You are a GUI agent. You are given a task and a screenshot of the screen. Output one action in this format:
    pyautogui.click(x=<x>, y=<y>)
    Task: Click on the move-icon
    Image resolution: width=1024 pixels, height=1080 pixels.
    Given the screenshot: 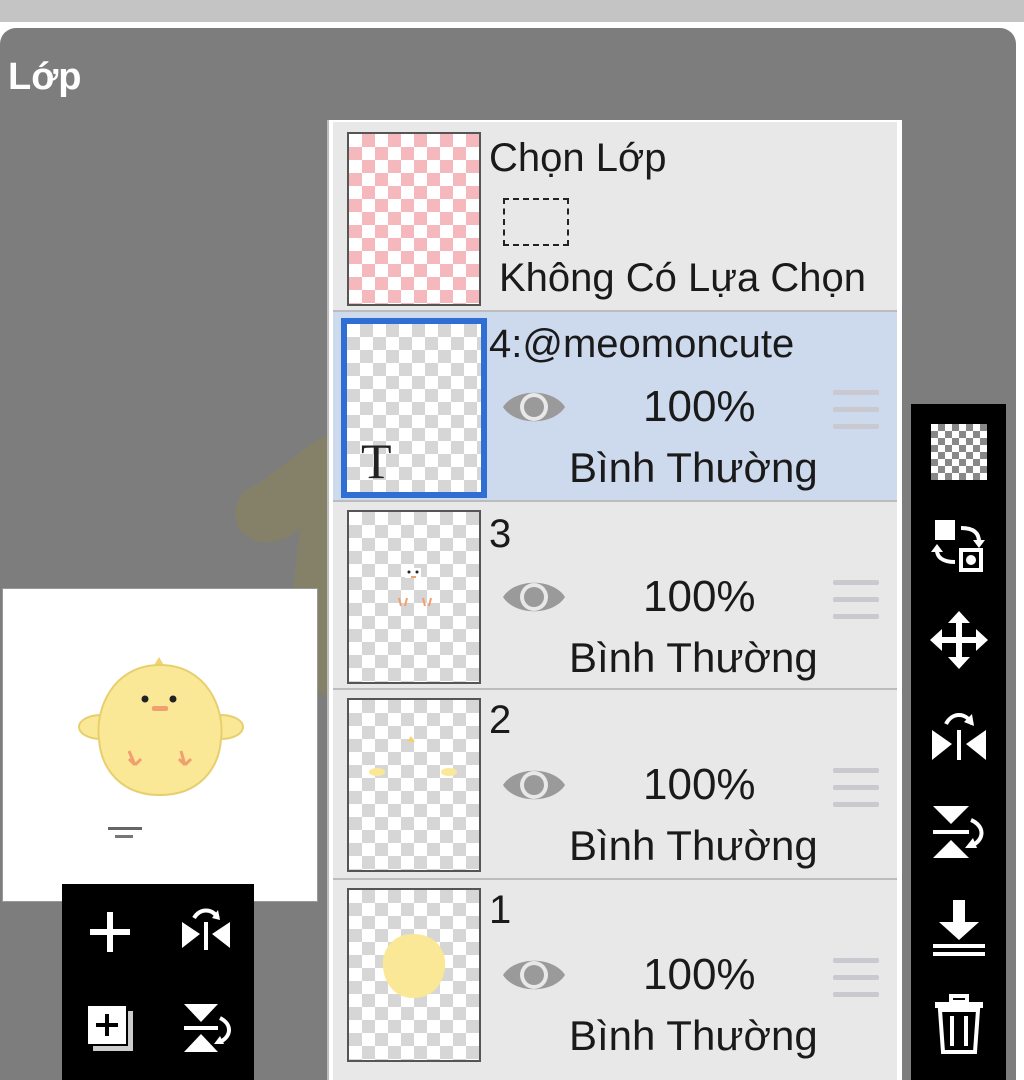 What is the action you would take?
    pyautogui.click(x=958, y=640)
    